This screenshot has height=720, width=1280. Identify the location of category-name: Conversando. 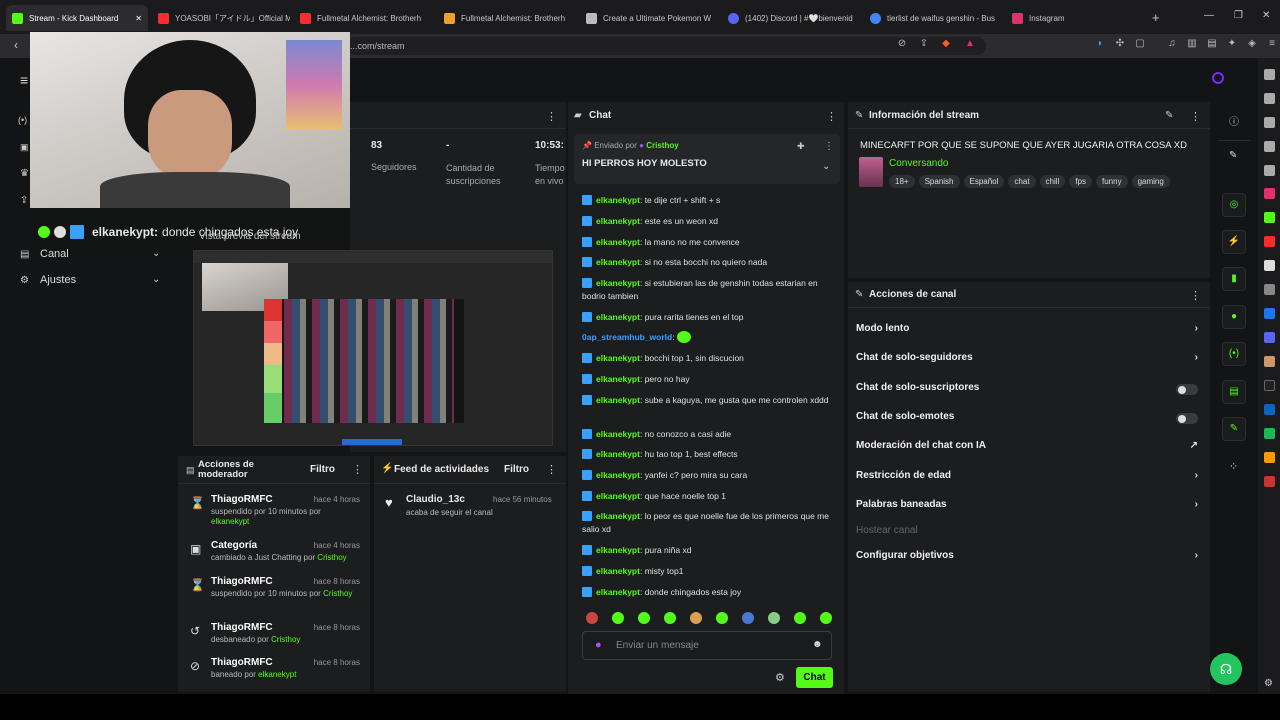
(918, 163).